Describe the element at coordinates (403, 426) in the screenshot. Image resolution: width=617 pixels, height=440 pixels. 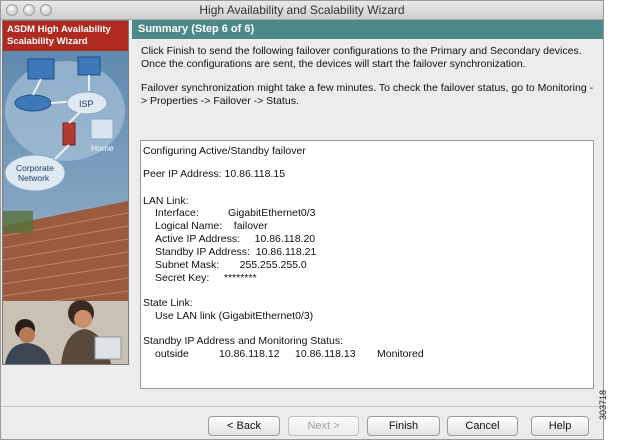
I see `finish-button: Finish` at that location.